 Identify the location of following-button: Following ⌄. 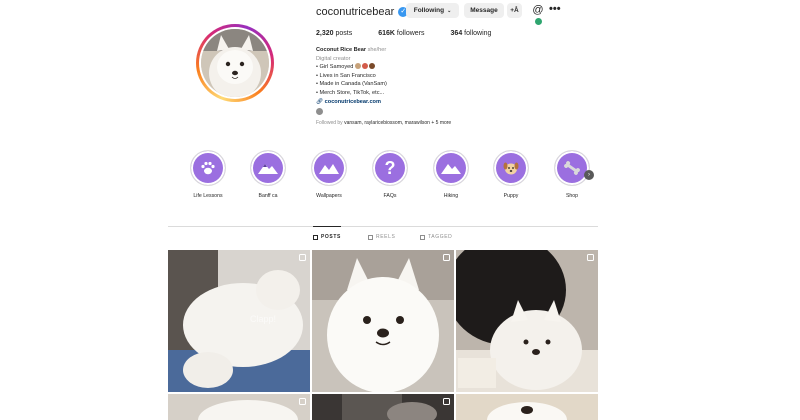
(432, 10).